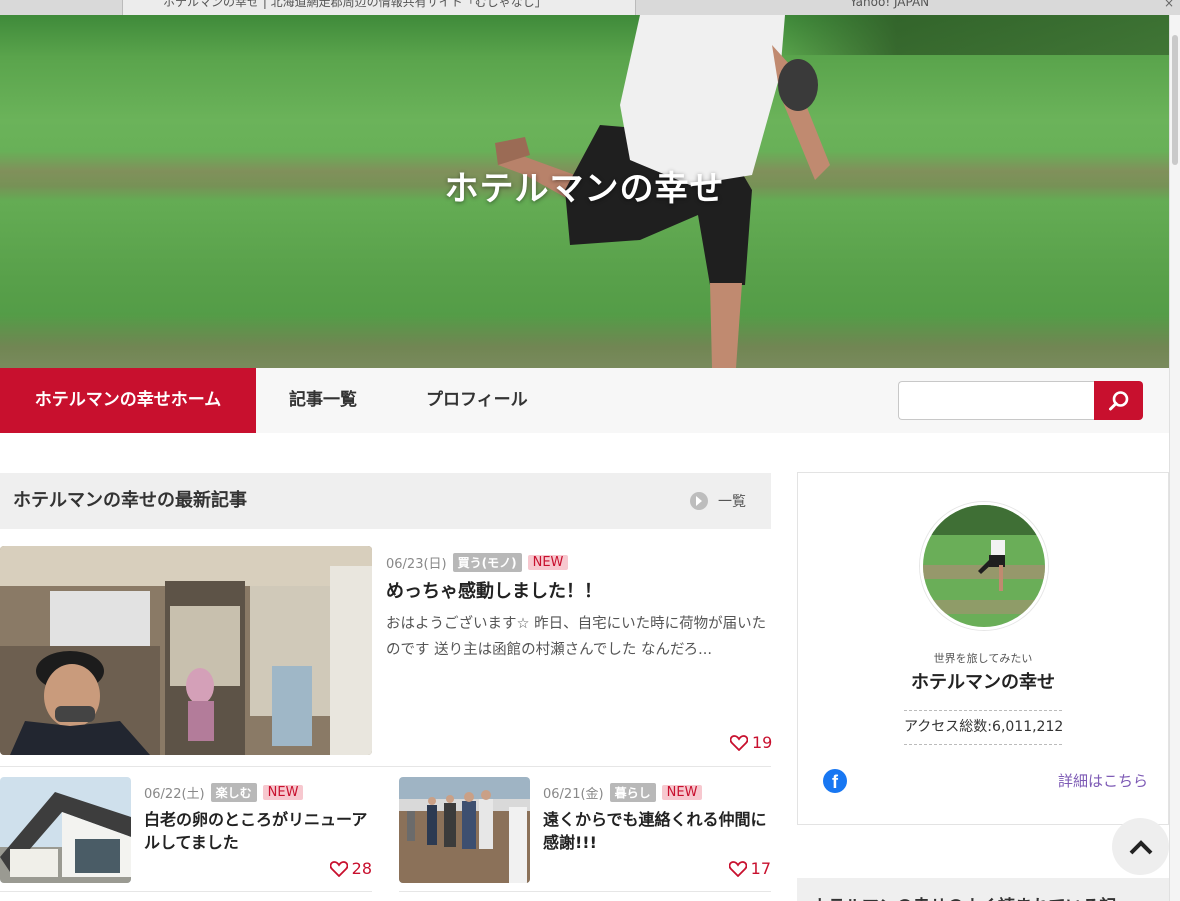  Describe the element at coordinates (130, 500) in the screenshot. I see `section-title: ホテルマンの幸せの最新記事` at that location.